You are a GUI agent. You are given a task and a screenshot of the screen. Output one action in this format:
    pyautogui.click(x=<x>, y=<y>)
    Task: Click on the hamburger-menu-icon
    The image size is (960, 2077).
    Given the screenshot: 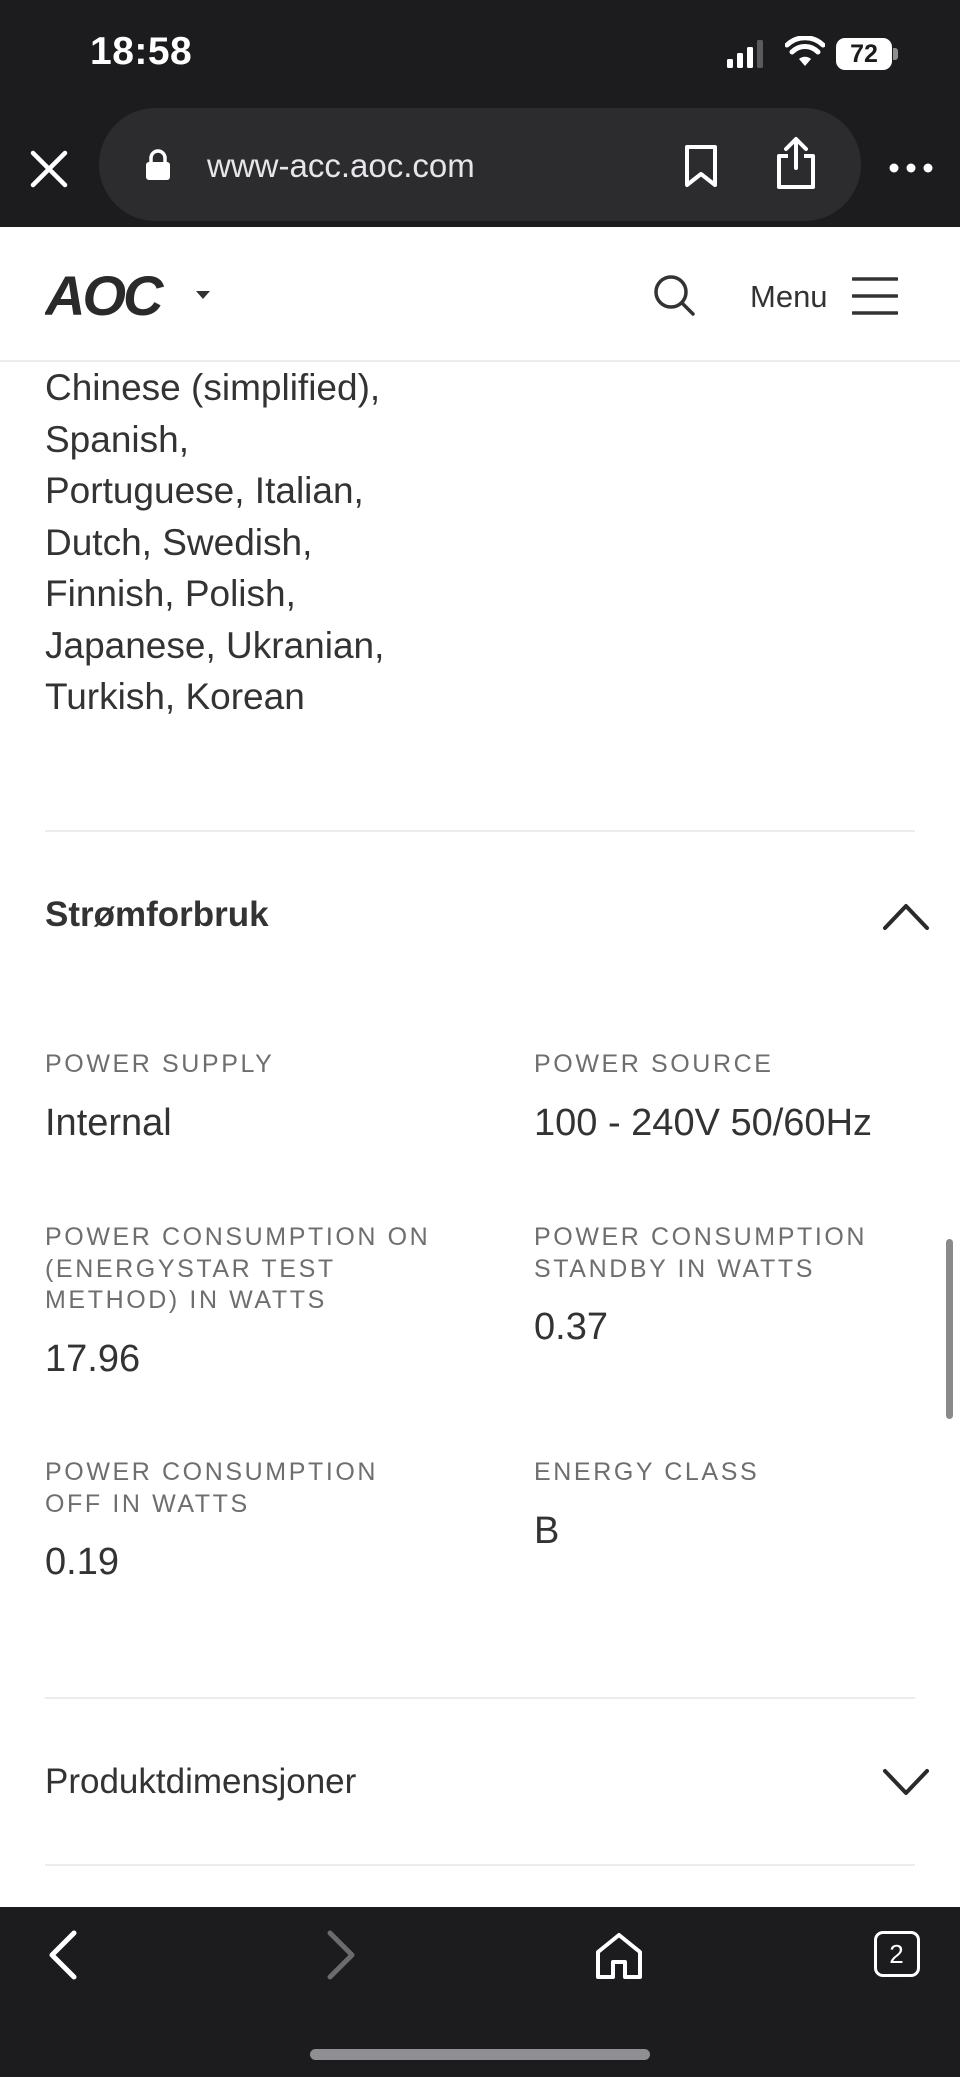 What is the action you would take?
    pyautogui.click(x=875, y=296)
    